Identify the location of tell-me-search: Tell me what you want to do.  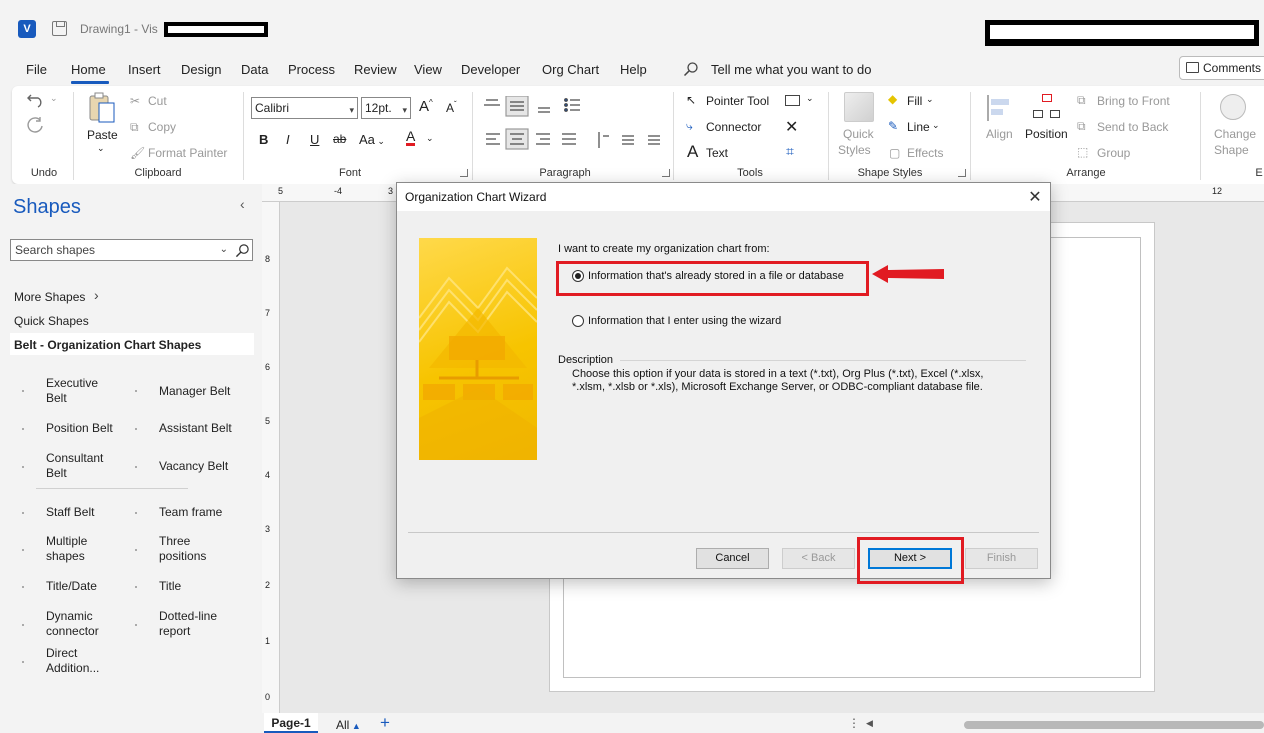
(791, 69).